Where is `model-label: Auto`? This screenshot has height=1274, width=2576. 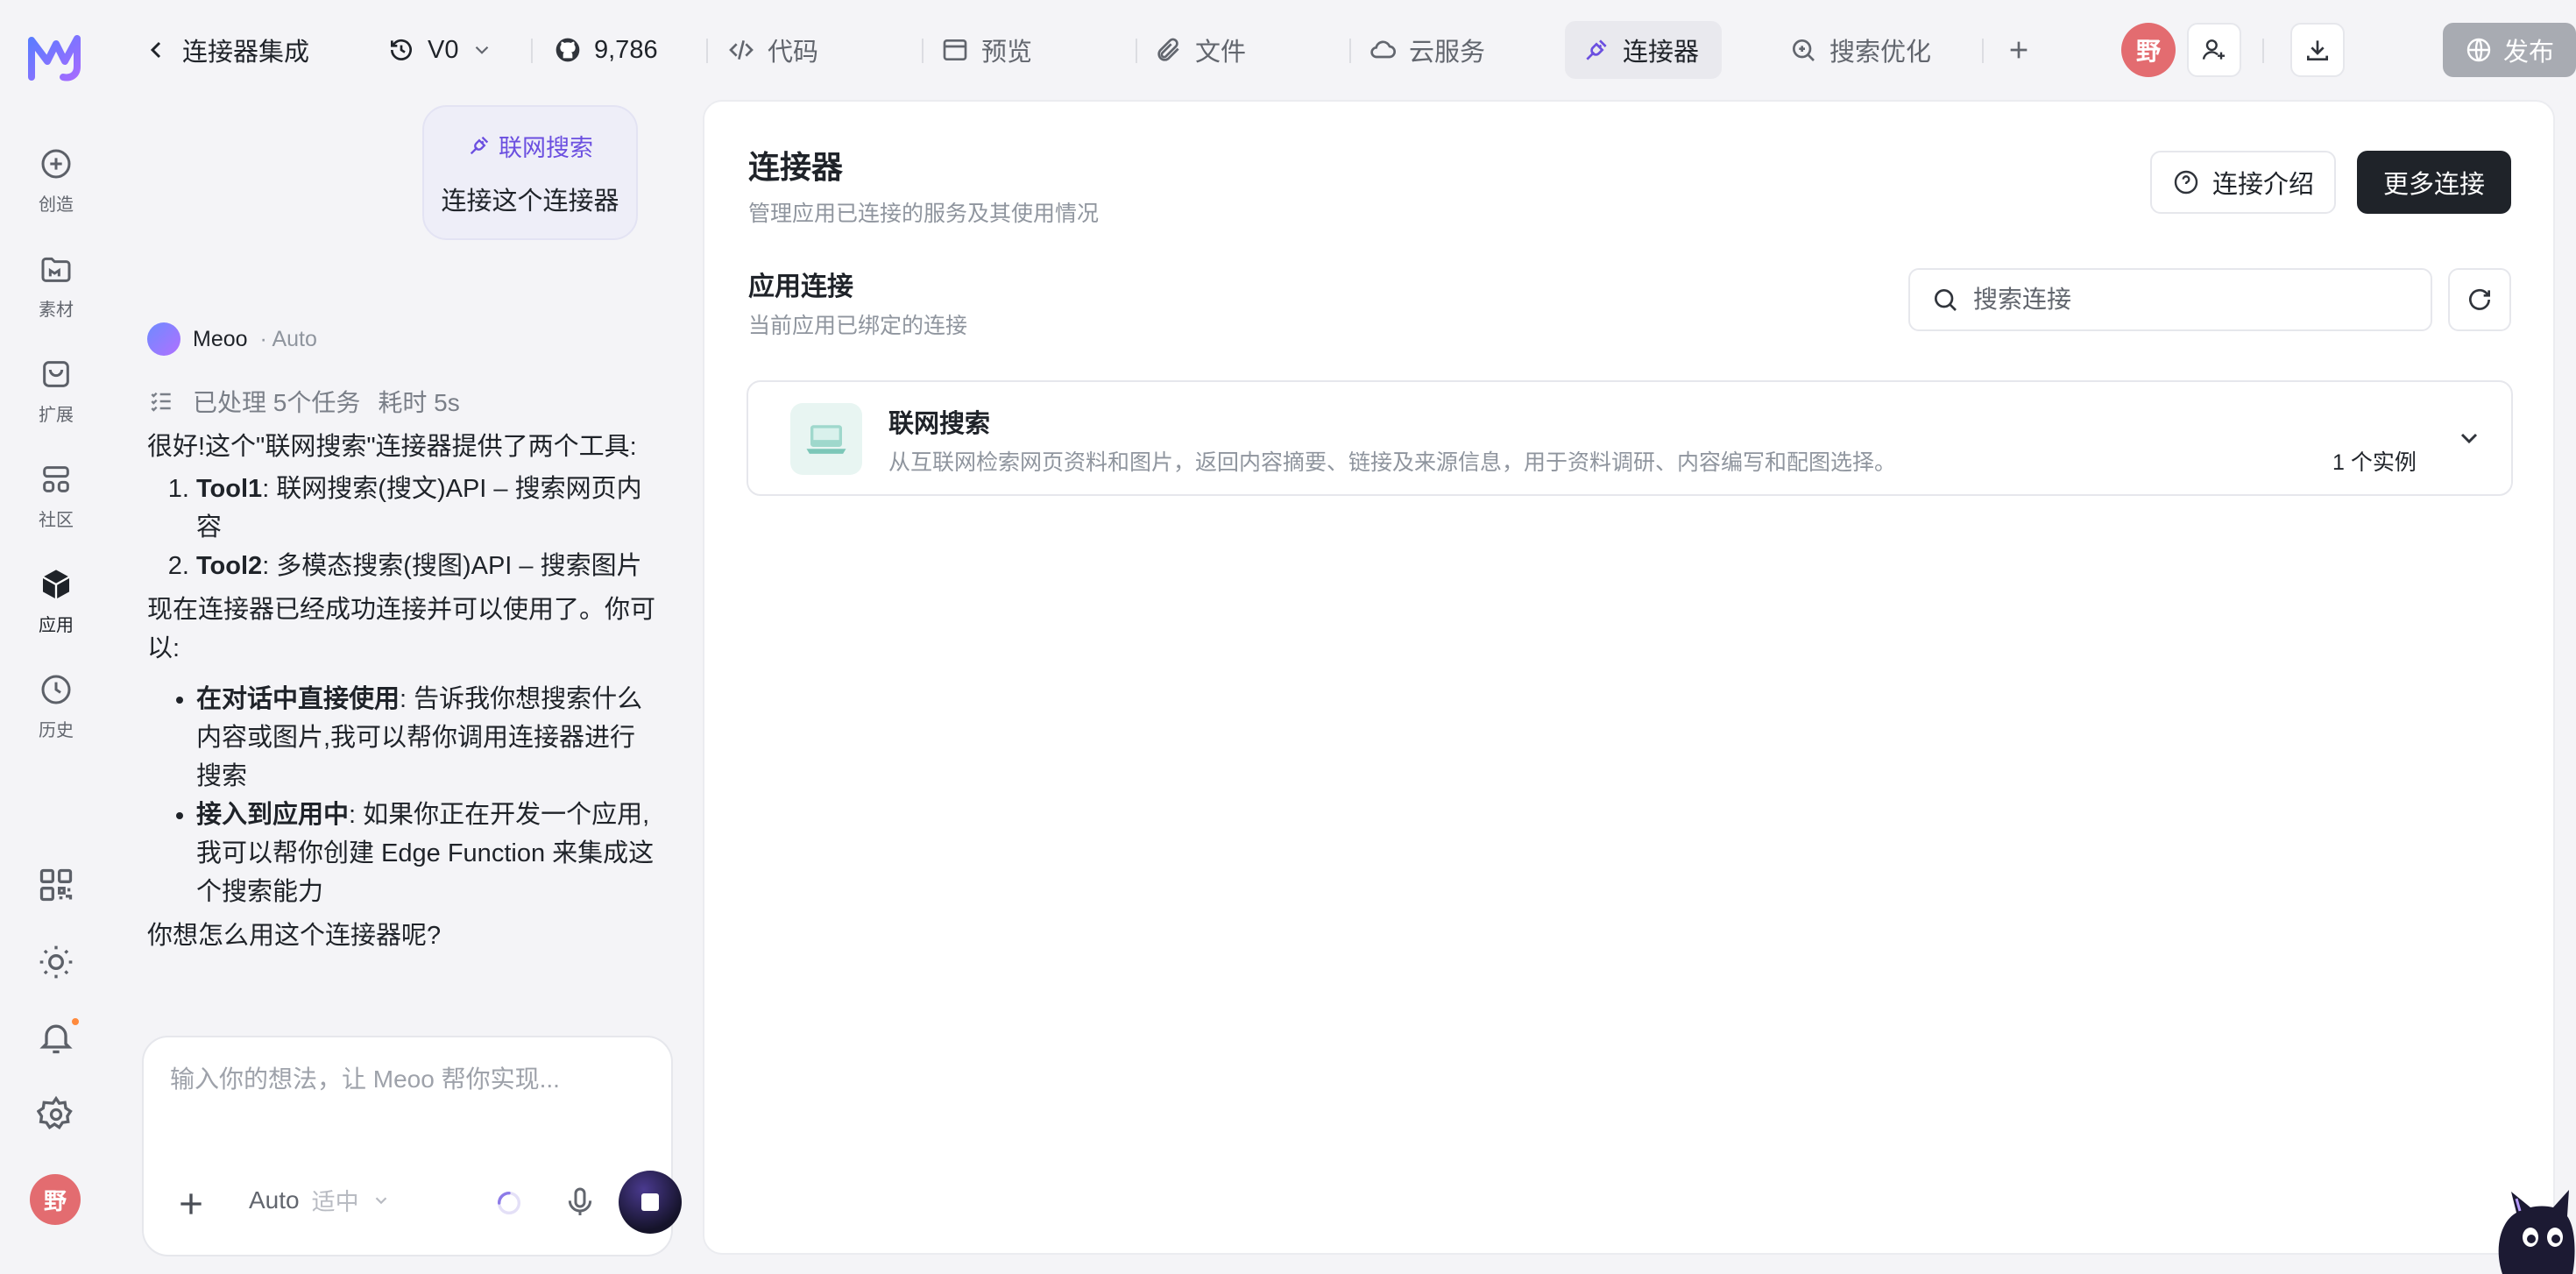 model-label: Auto is located at coordinates (274, 1200).